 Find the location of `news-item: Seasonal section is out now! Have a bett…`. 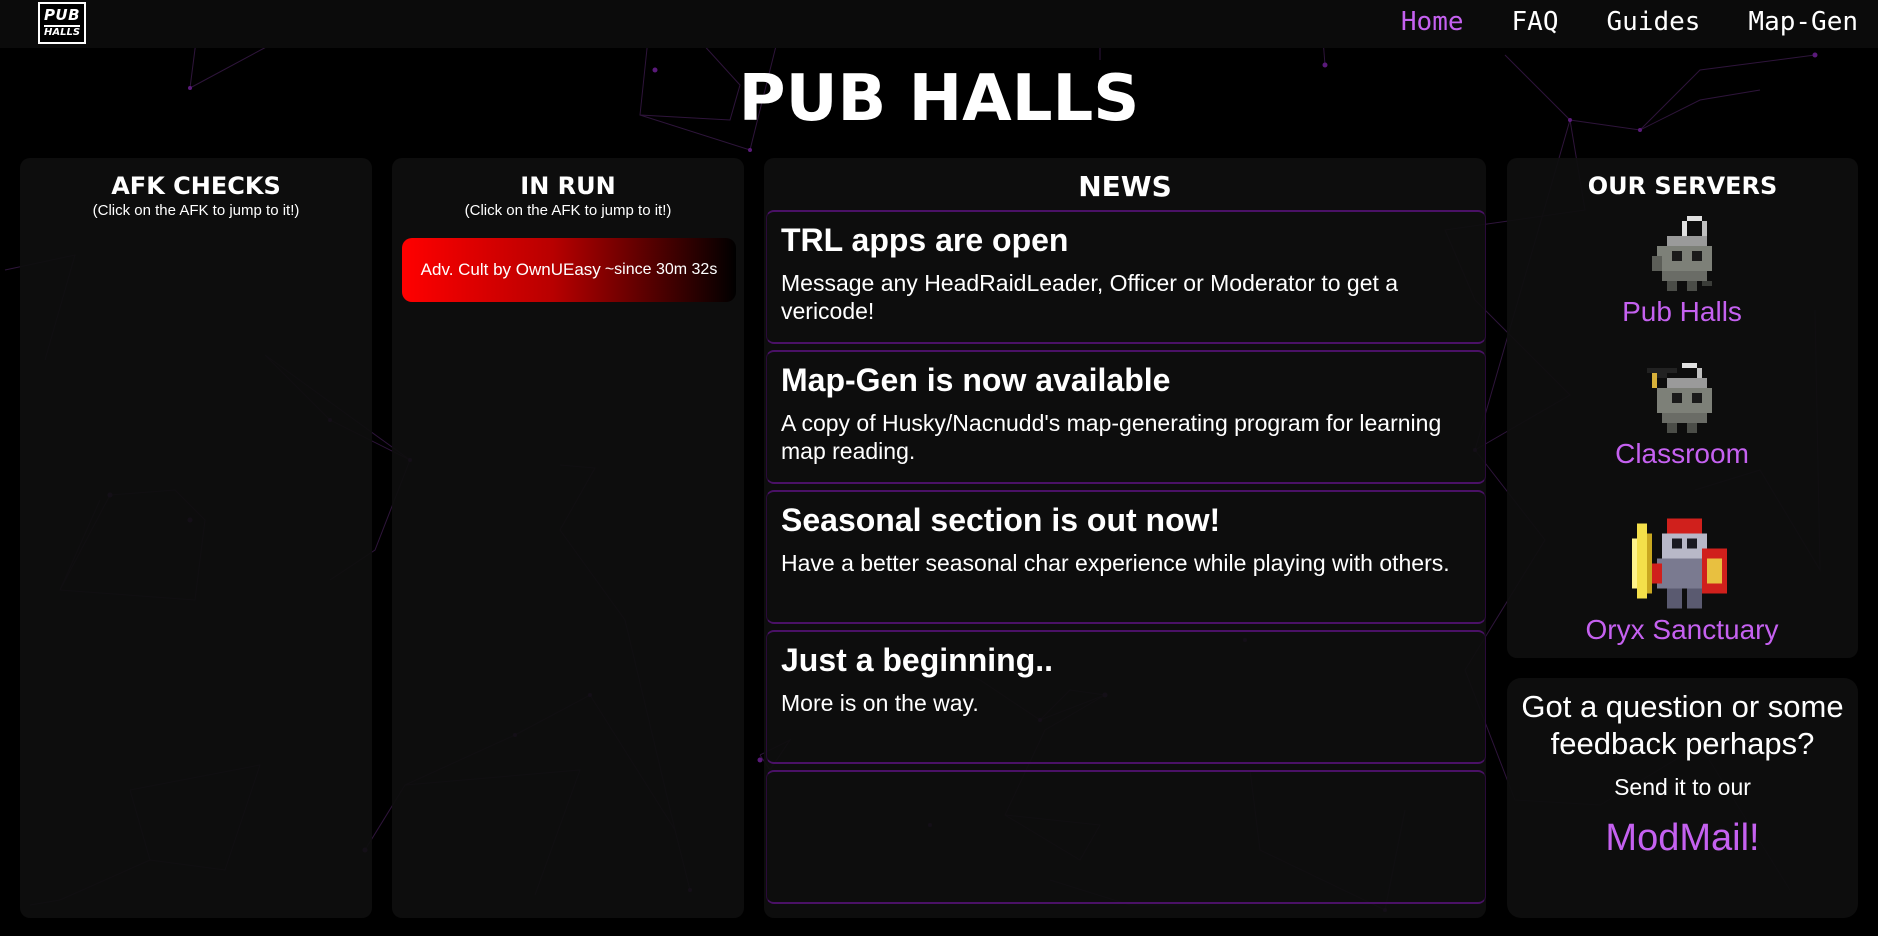

news-item: Seasonal section is out now! Have a bett… is located at coordinates (1126, 557).